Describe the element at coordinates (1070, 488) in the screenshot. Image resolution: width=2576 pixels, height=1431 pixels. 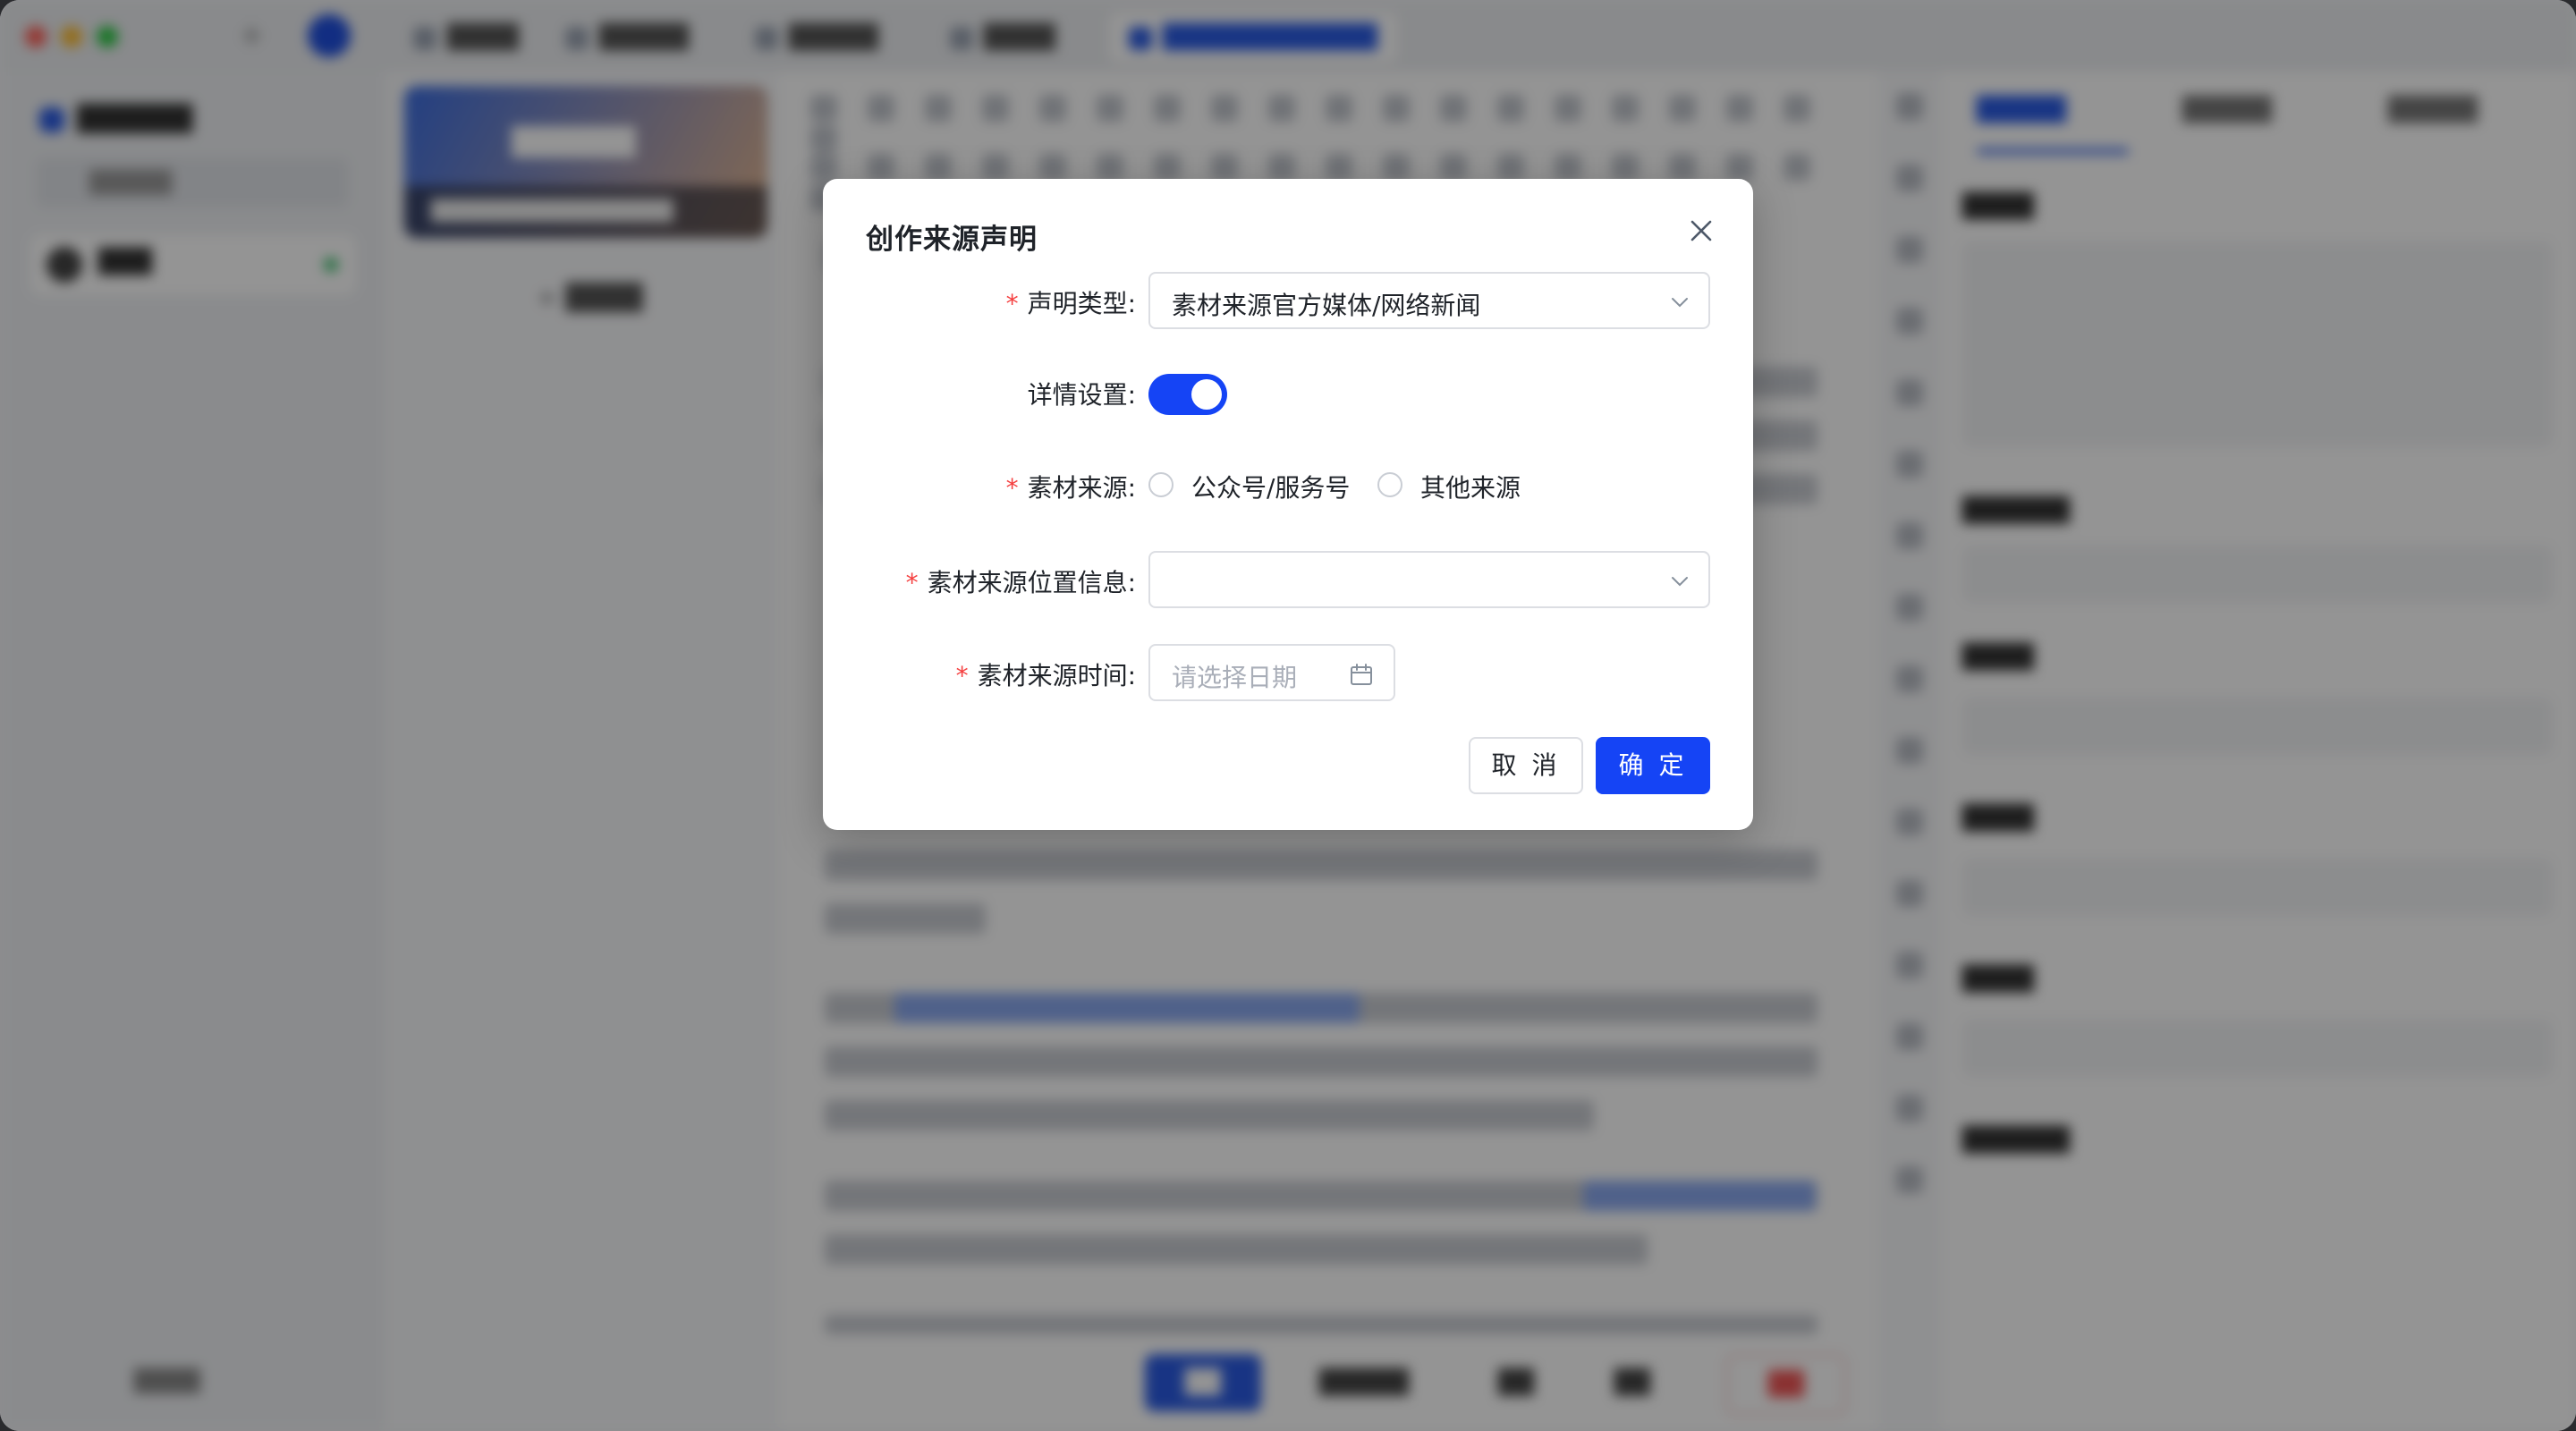
I see `material-source-label: * 素材来源:` at that location.